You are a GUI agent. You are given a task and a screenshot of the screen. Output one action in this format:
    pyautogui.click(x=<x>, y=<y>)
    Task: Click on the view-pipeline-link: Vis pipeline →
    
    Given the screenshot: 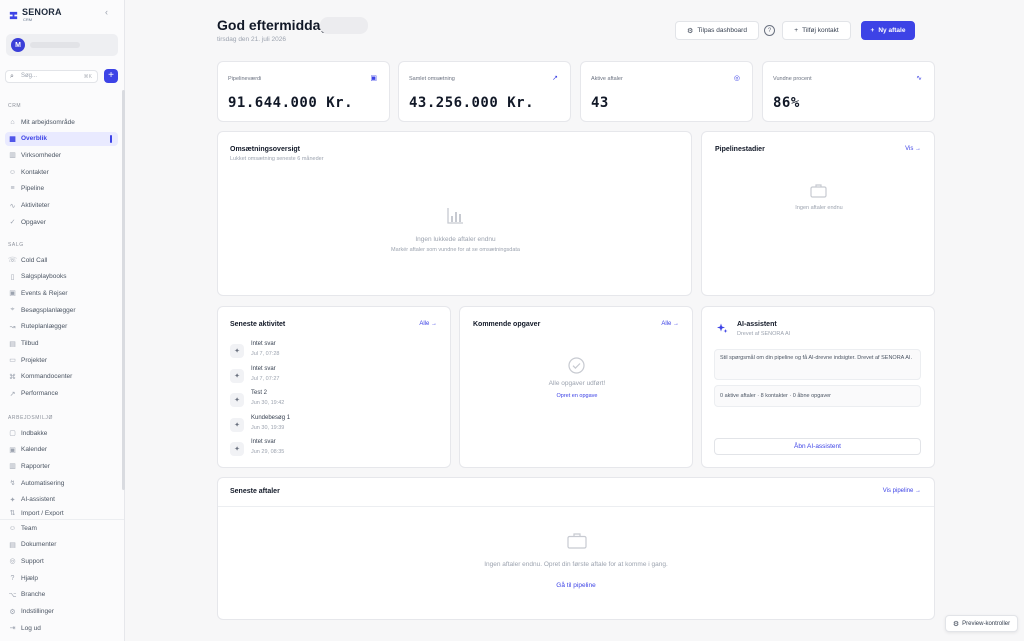 What is the action you would take?
    pyautogui.click(x=902, y=491)
    